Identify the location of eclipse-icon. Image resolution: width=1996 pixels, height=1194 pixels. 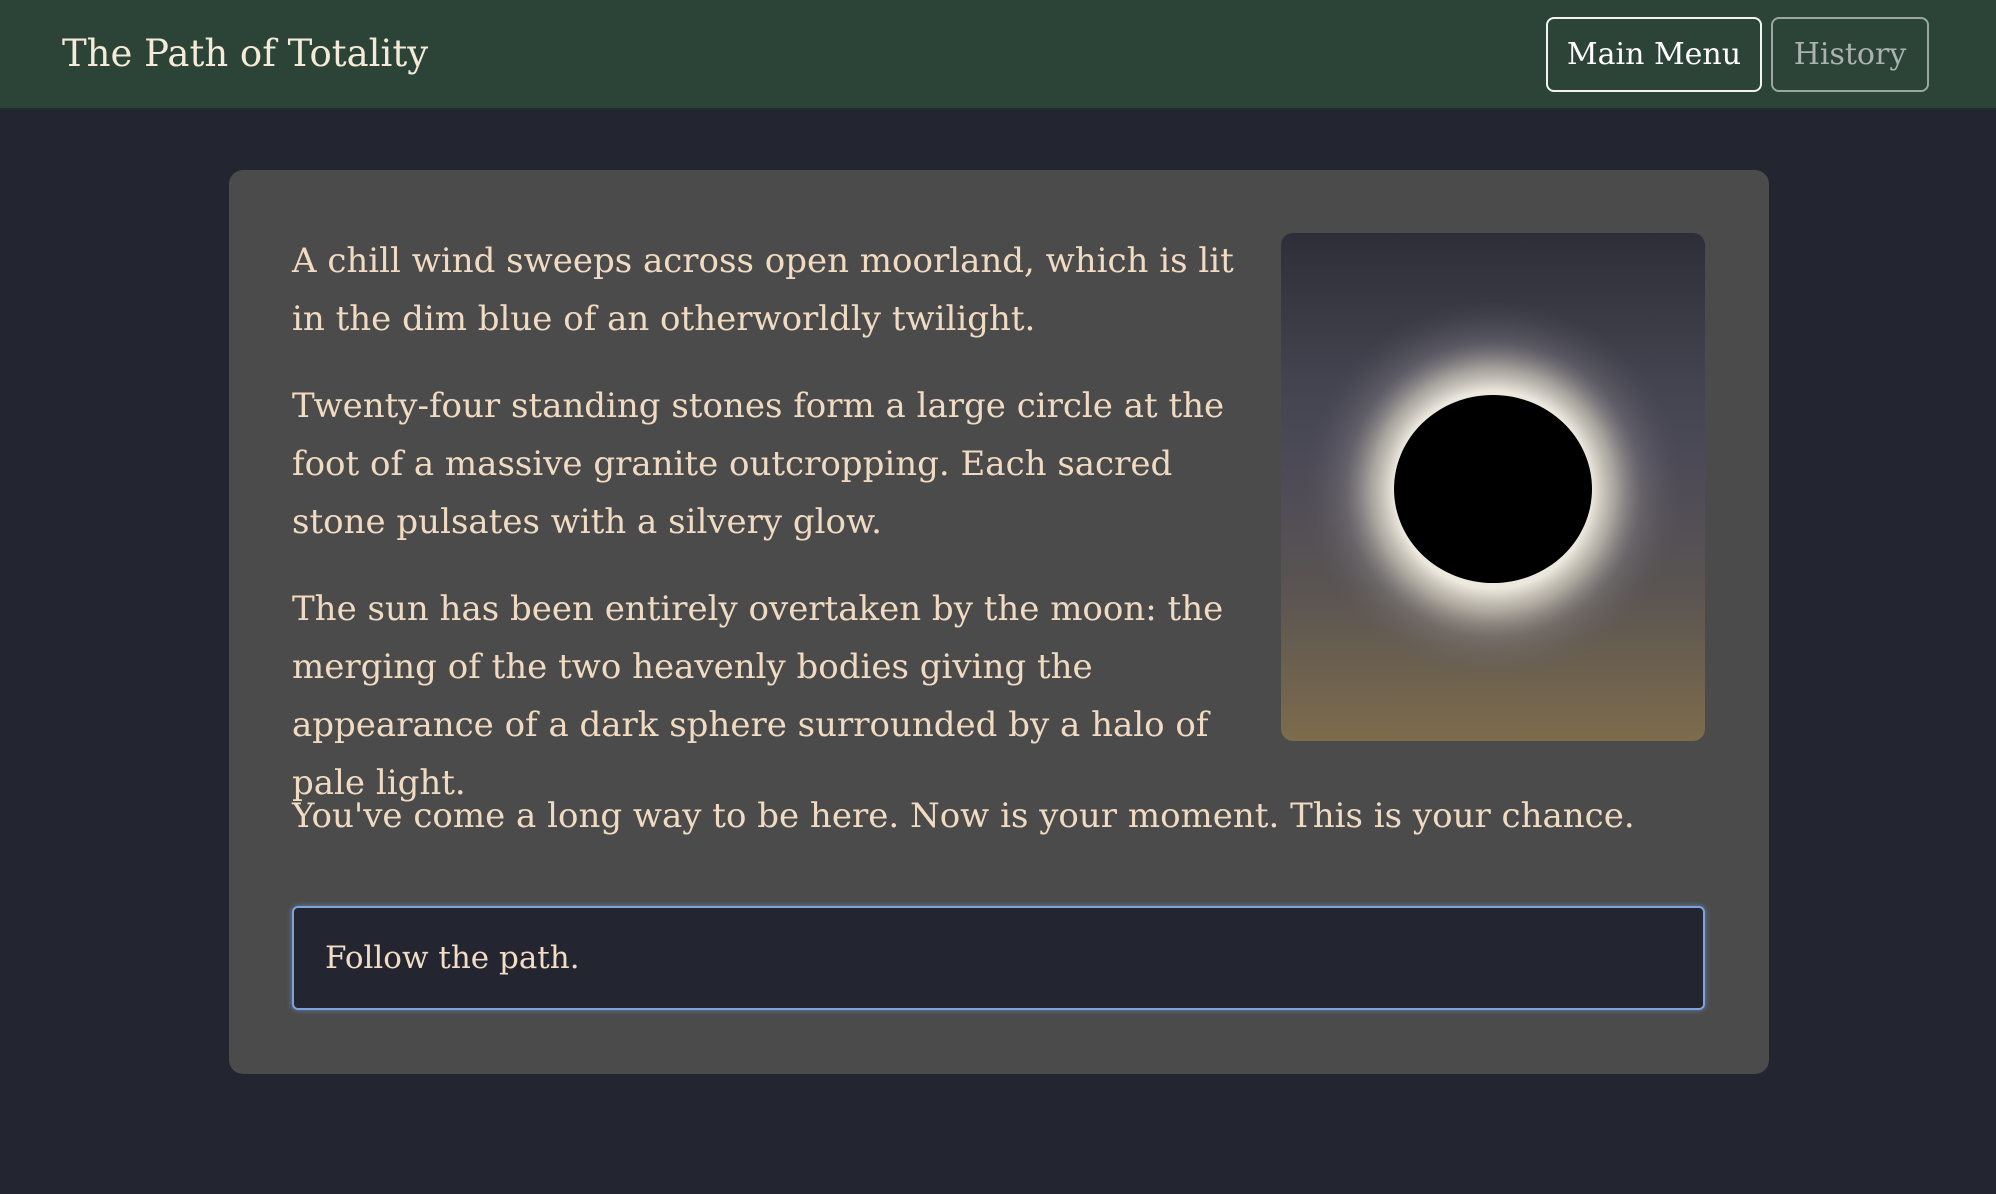
(1493, 490).